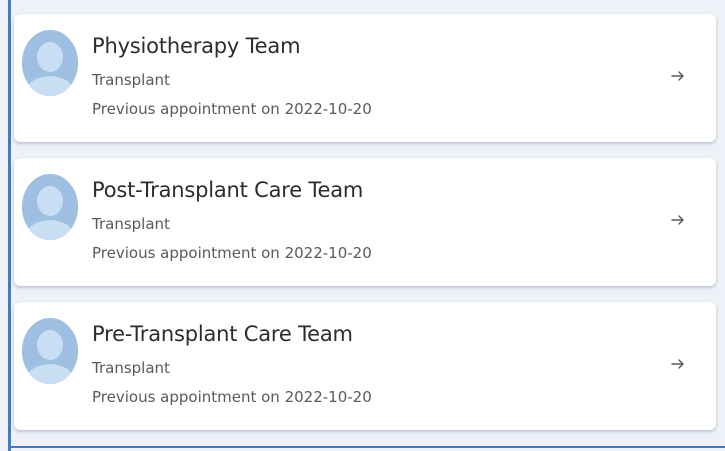 The width and height of the screenshot is (725, 451). I want to click on team-name: Pre-Transplant Care Team, so click(222, 334).